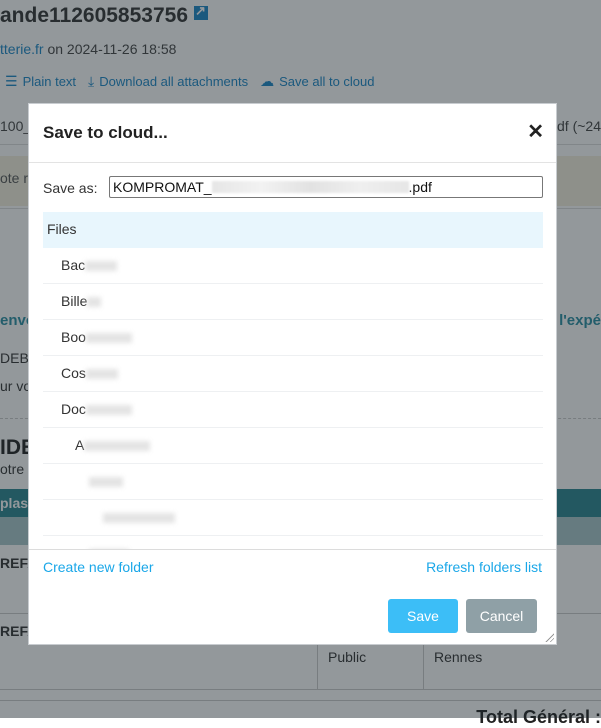  Describe the element at coordinates (73, 337) in the screenshot. I see `folder-label: Boo` at that location.